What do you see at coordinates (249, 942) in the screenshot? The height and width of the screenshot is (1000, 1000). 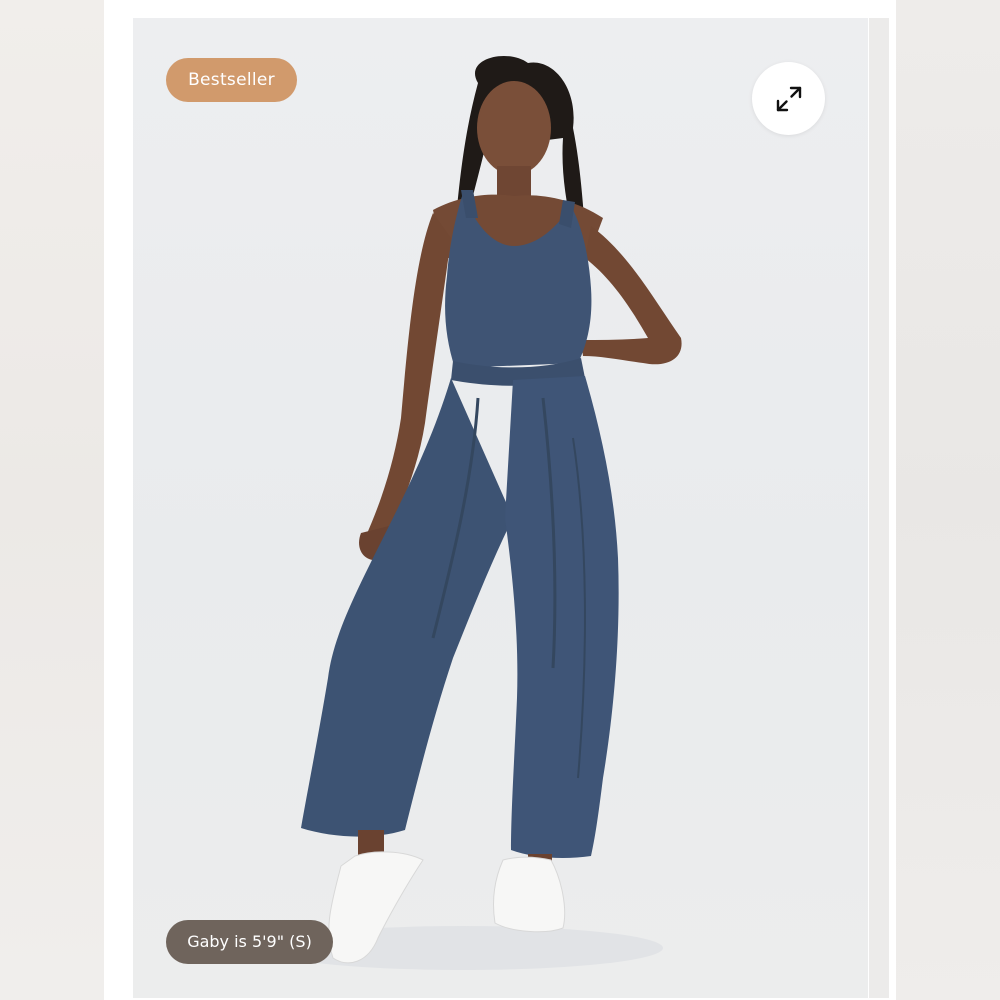 I see `model-size-info: Gaby is 5'9" (S)` at bounding box center [249, 942].